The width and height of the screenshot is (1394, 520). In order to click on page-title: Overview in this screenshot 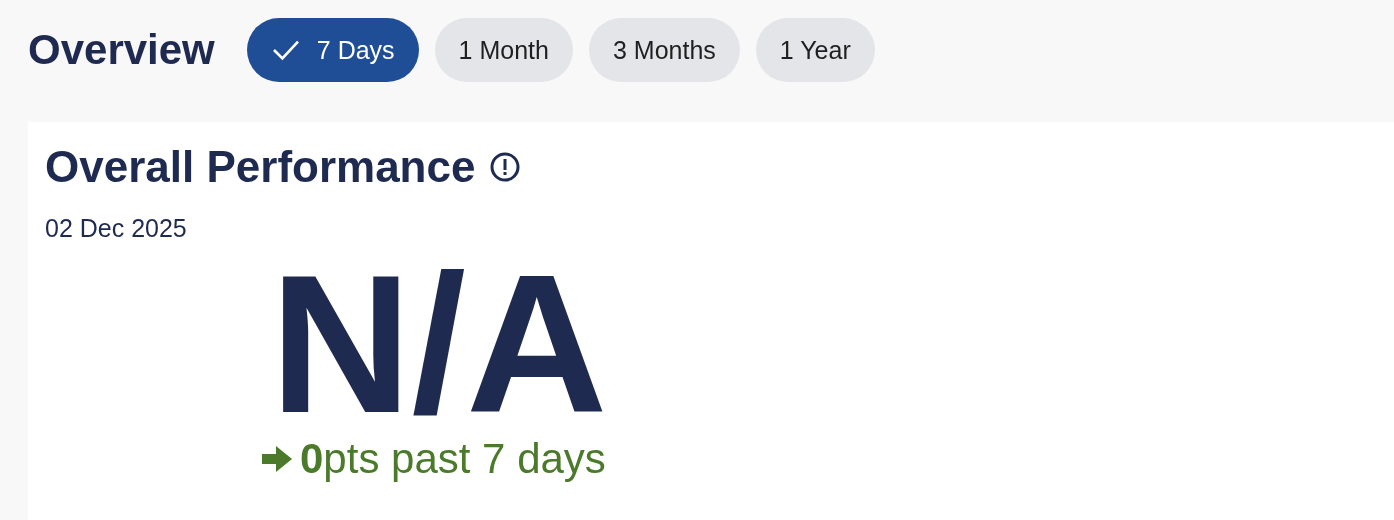, I will do `click(121, 50)`.